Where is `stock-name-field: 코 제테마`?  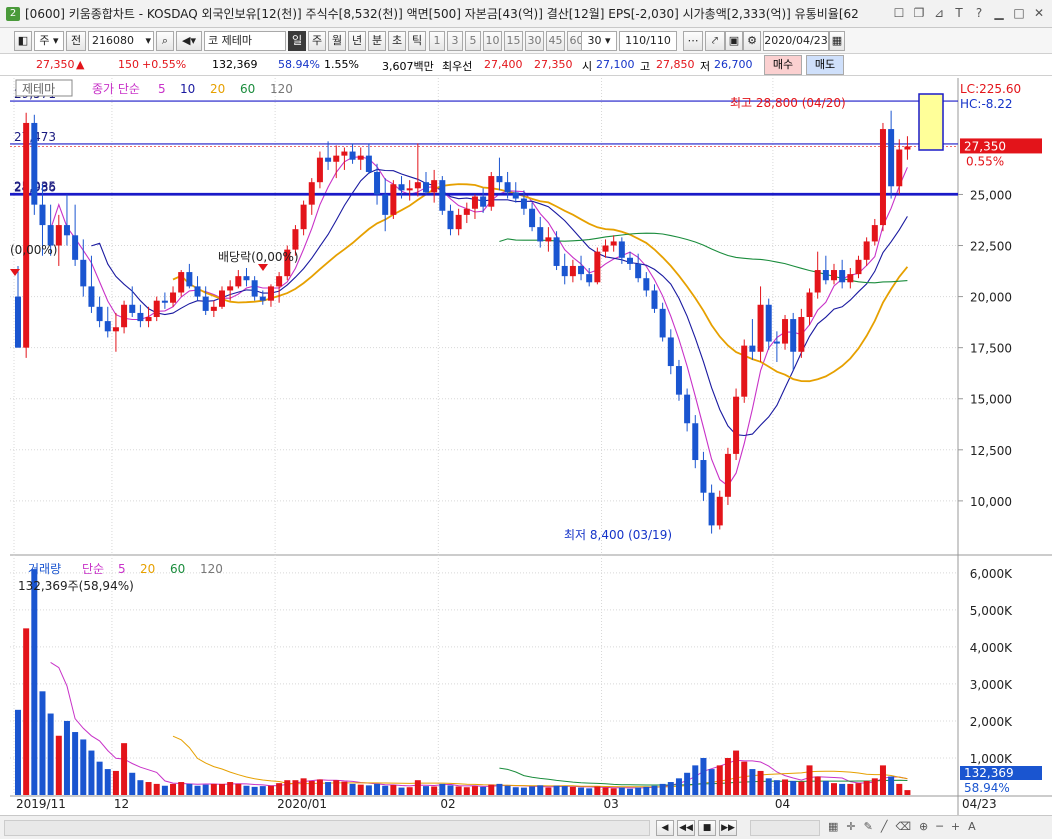
stock-name-field: 코 제테마 is located at coordinates (245, 41).